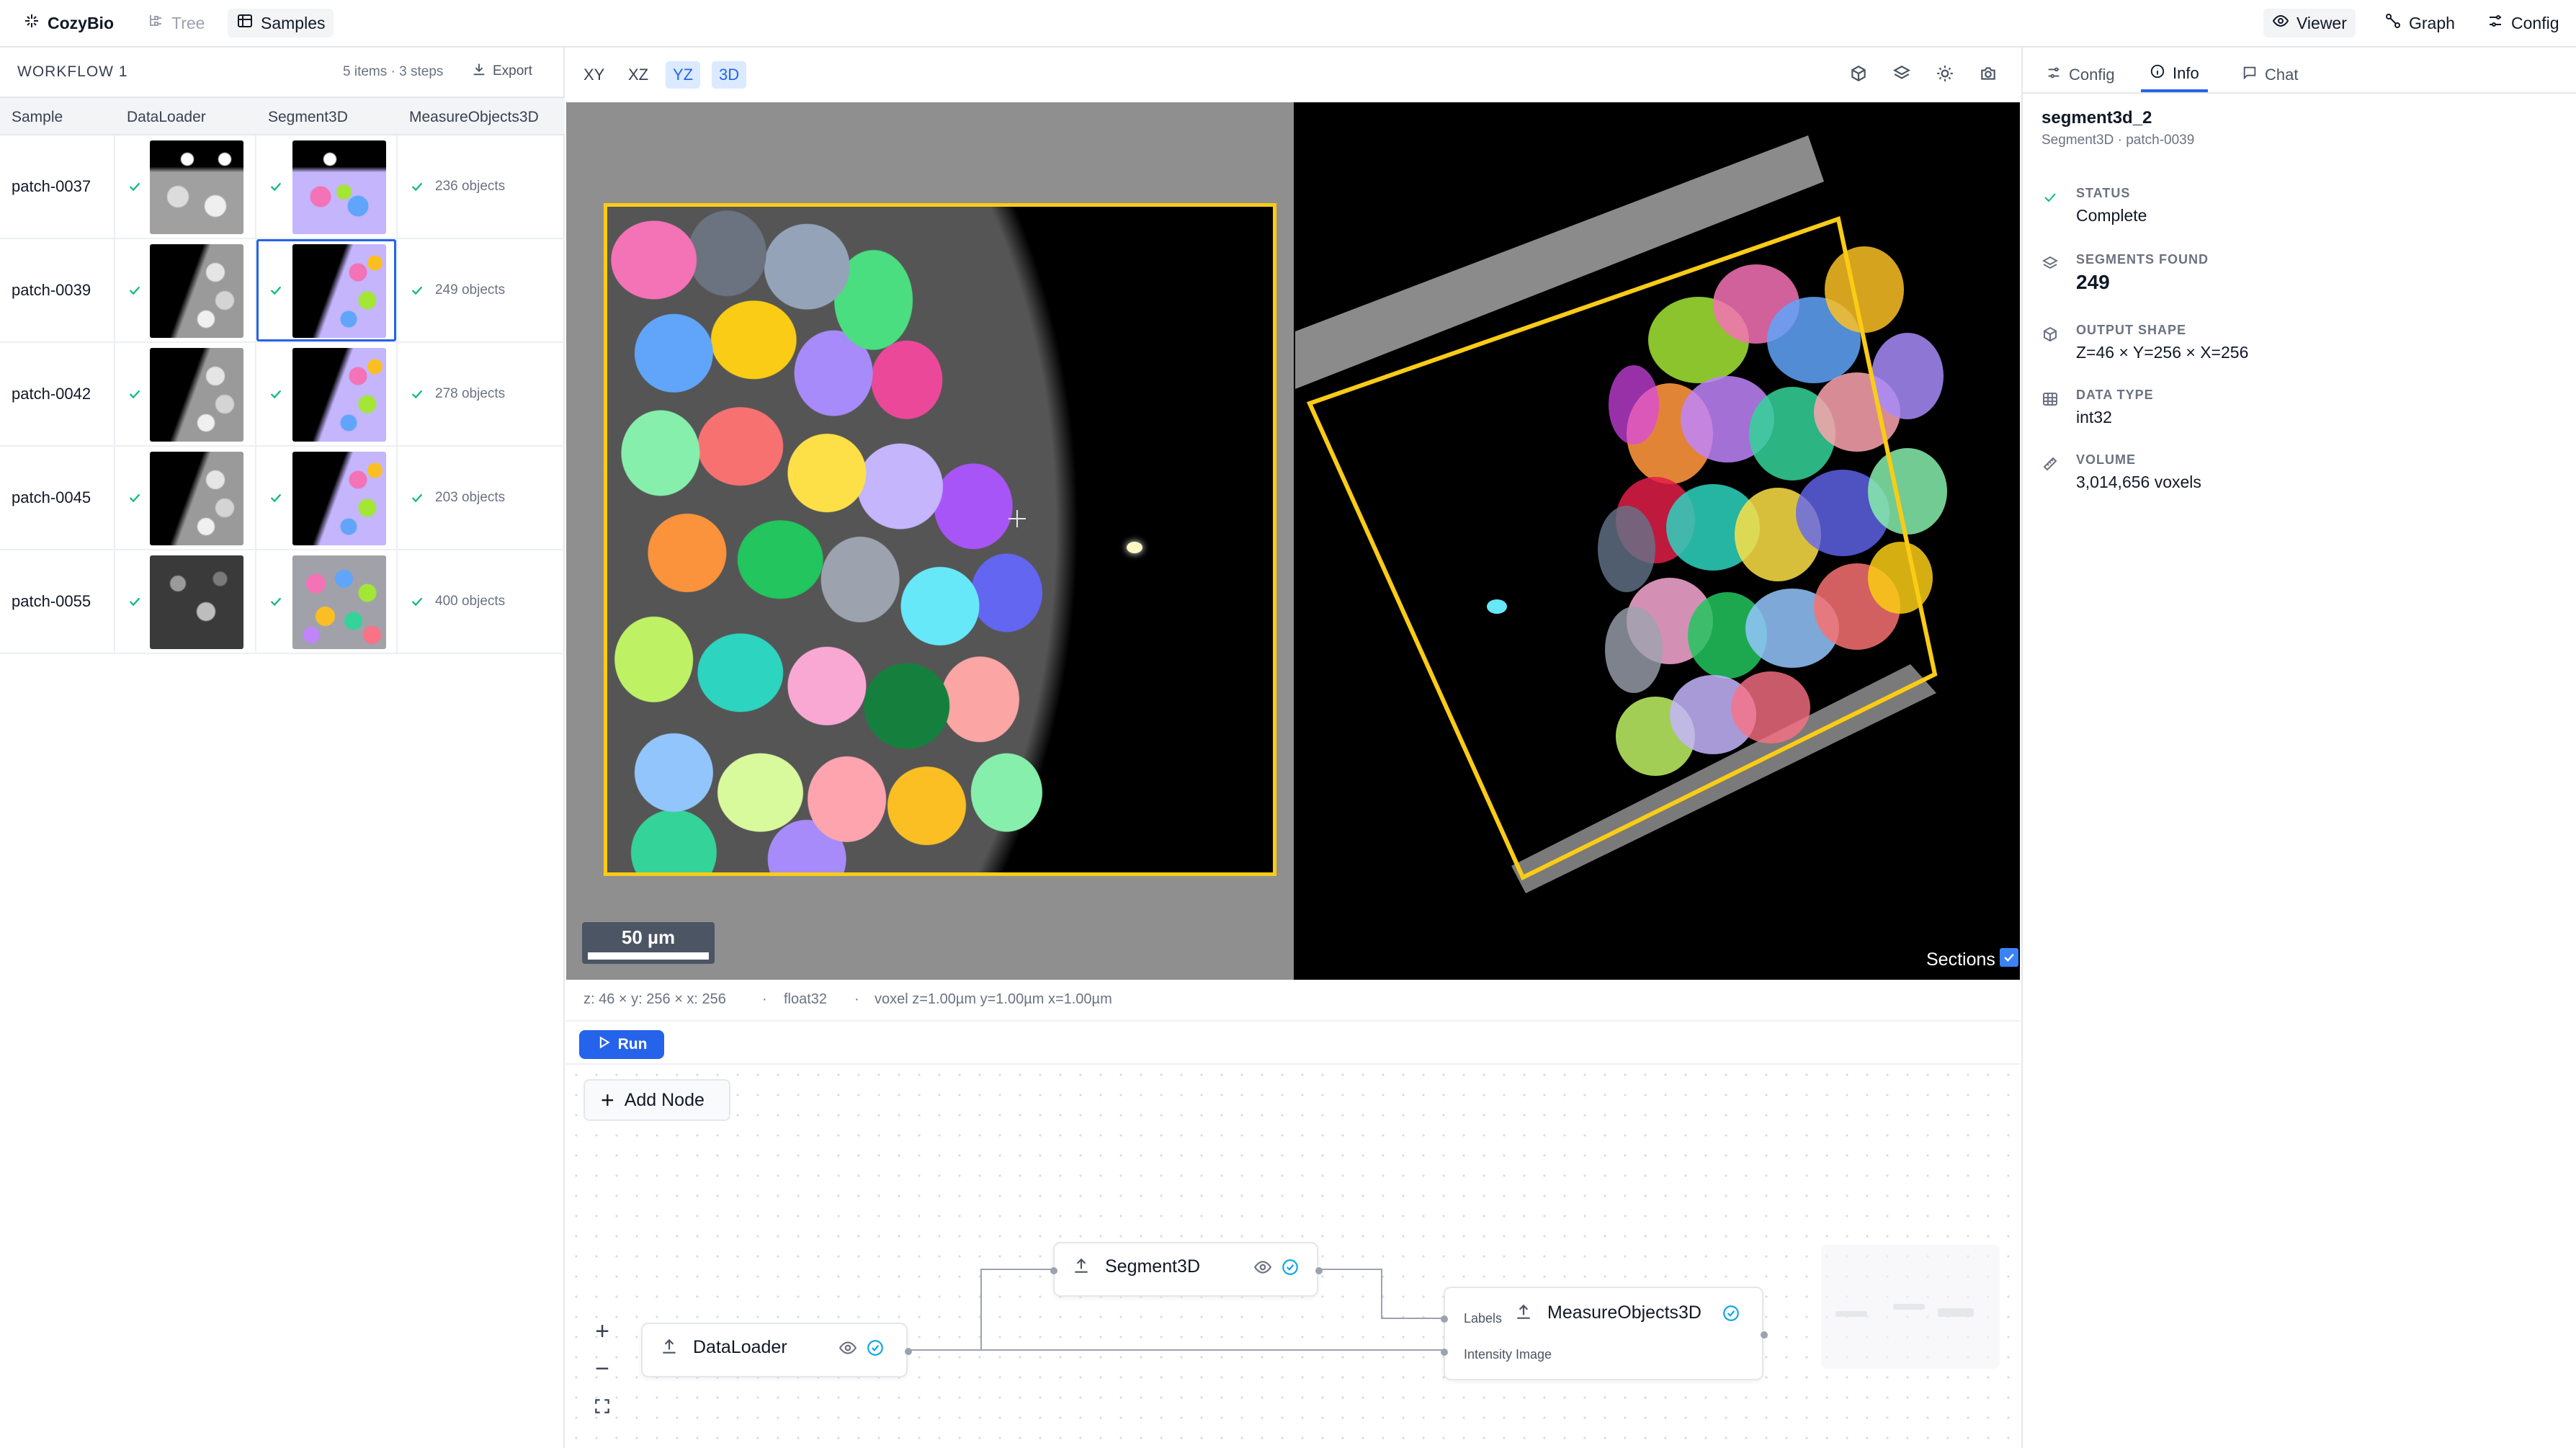 This screenshot has width=2576, height=1448. What do you see at coordinates (470, 393) in the screenshot?
I see `object-count: 278 objects` at bounding box center [470, 393].